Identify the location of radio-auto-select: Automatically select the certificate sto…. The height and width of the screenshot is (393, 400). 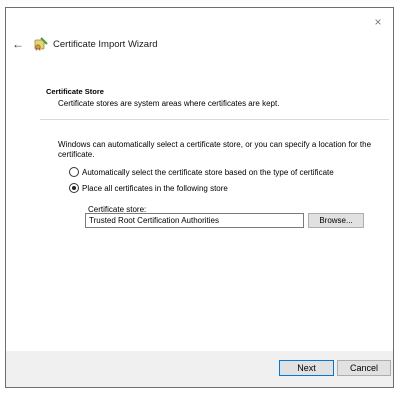
(201, 172).